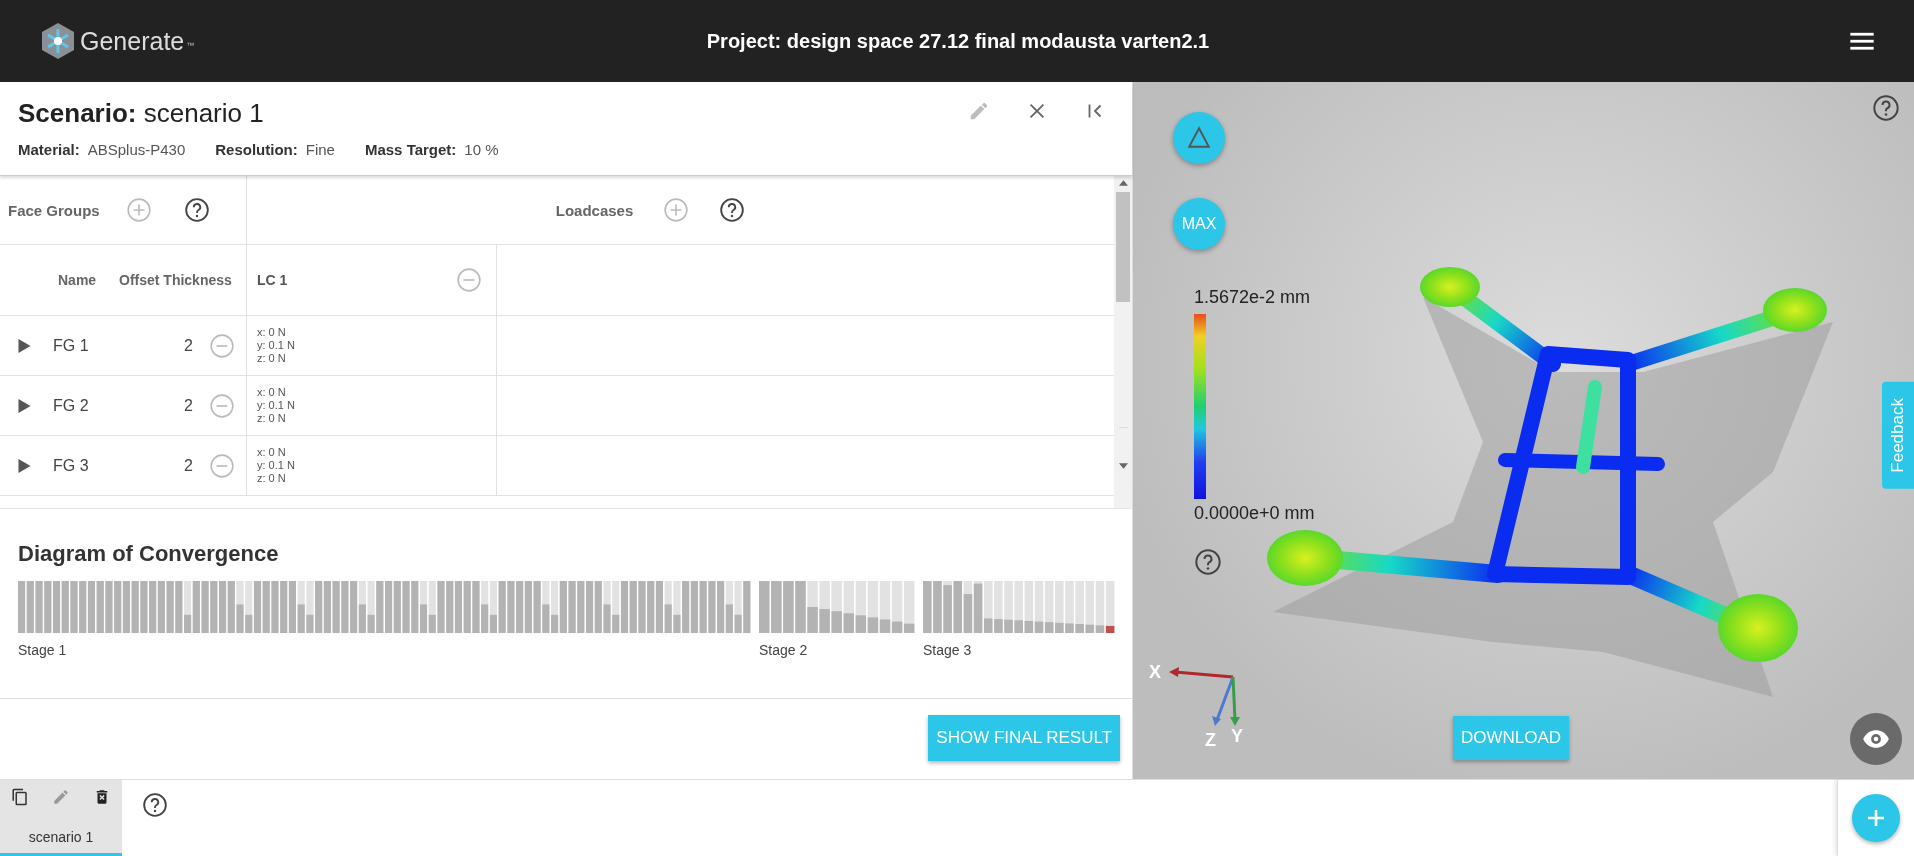 The height and width of the screenshot is (856, 1914). I want to click on column-header: Name, so click(78, 280).